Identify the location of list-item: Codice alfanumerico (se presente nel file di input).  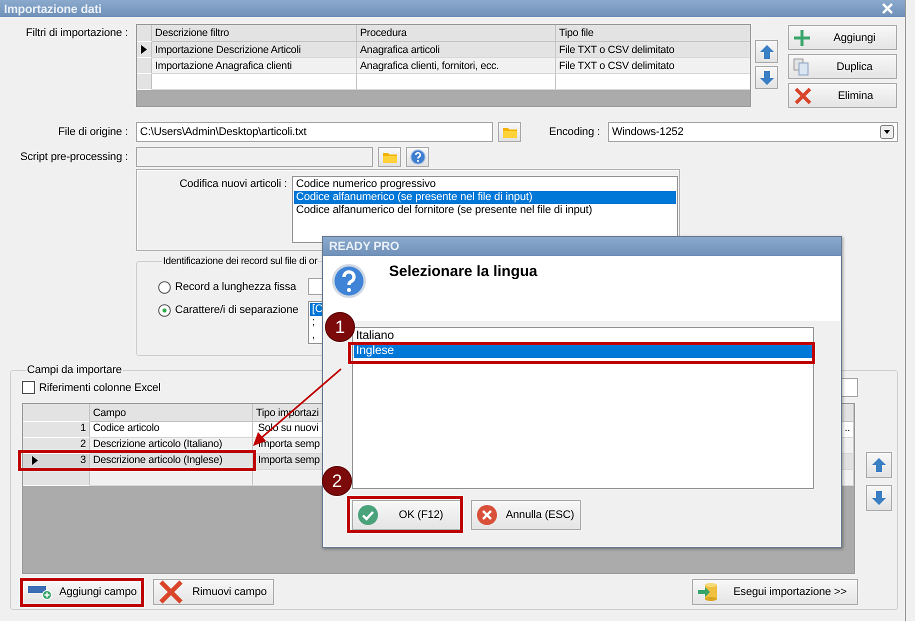
(485, 197).